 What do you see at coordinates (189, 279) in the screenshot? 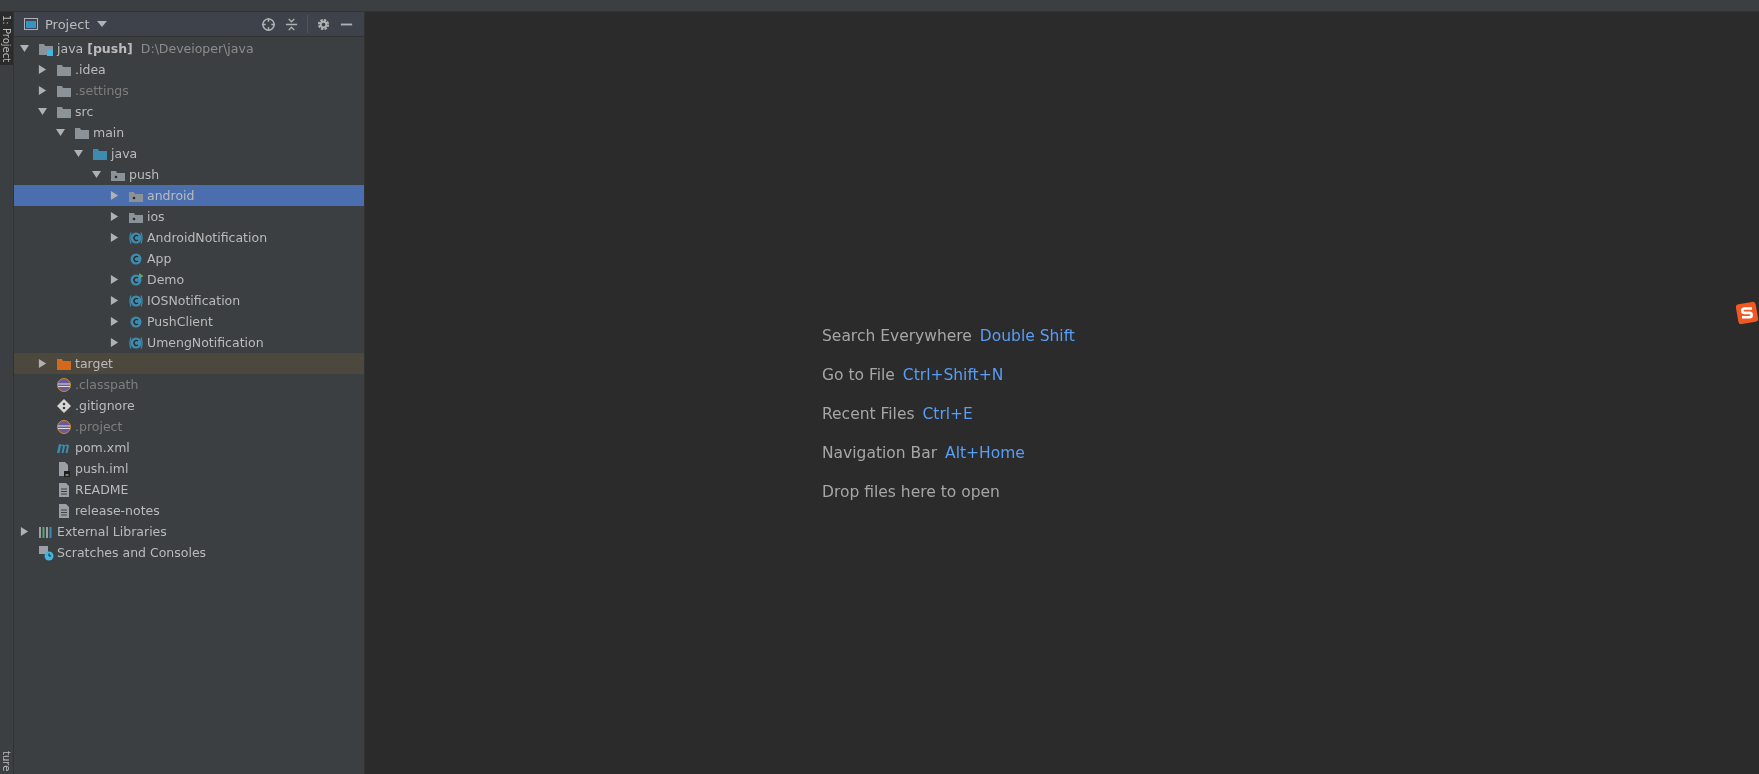
I see `tree-item: Demo` at bounding box center [189, 279].